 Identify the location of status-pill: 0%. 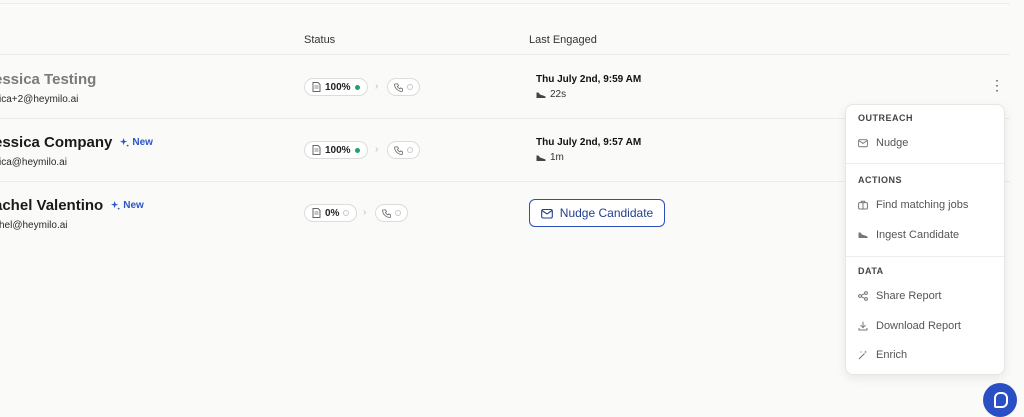
(331, 213).